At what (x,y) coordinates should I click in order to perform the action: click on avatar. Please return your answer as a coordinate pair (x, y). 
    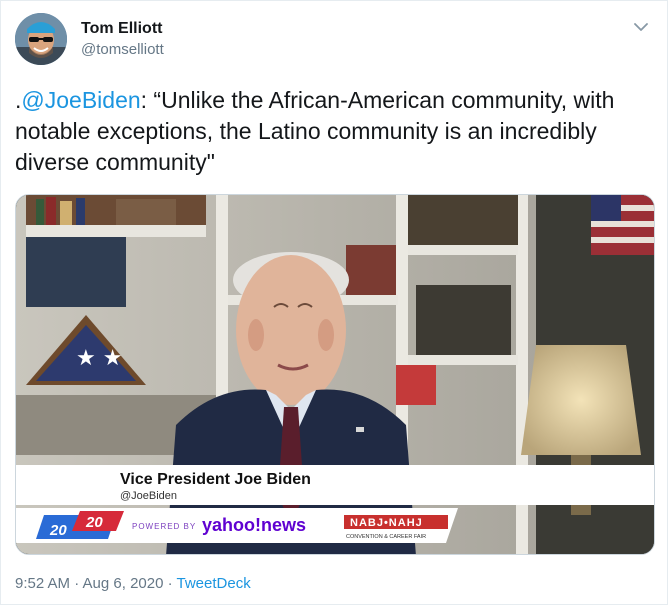
    Looking at the image, I should click on (41, 39).